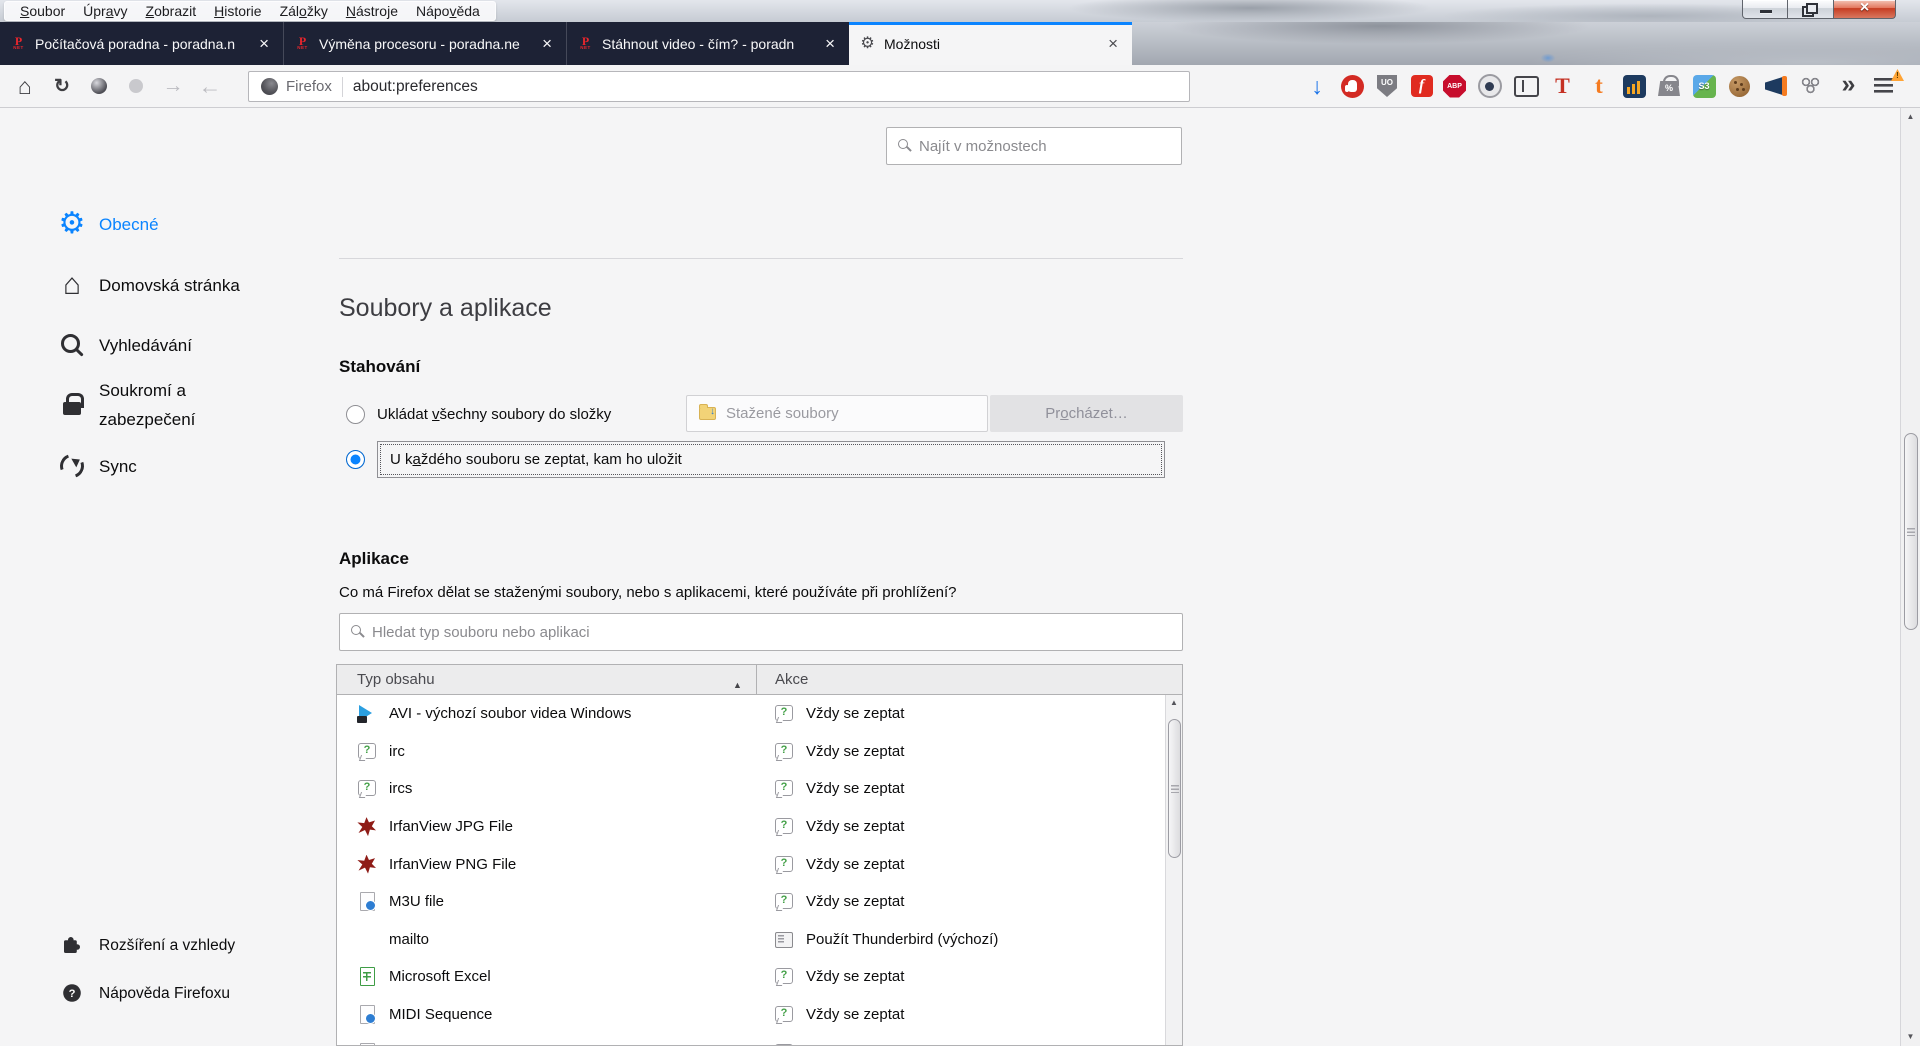 The height and width of the screenshot is (1046, 1920). What do you see at coordinates (707, 43) in the screenshot?
I see `tab-stahnout-video: P NET Stáhnout video - čím? - poradn ×` at bounding box center [707, 43].